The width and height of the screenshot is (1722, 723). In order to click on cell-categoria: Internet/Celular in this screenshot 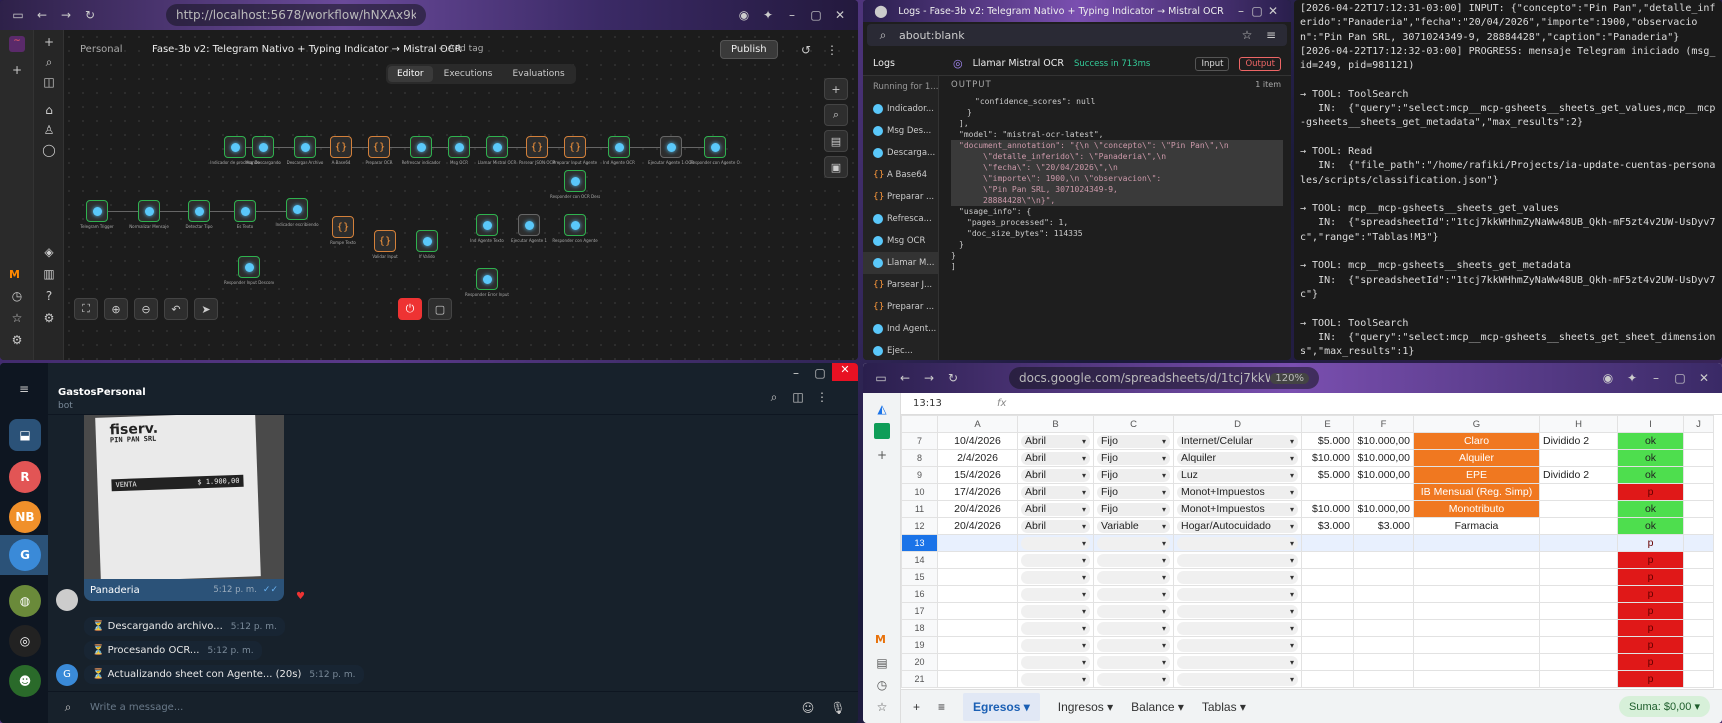, I will do `click(1237, 441)`.